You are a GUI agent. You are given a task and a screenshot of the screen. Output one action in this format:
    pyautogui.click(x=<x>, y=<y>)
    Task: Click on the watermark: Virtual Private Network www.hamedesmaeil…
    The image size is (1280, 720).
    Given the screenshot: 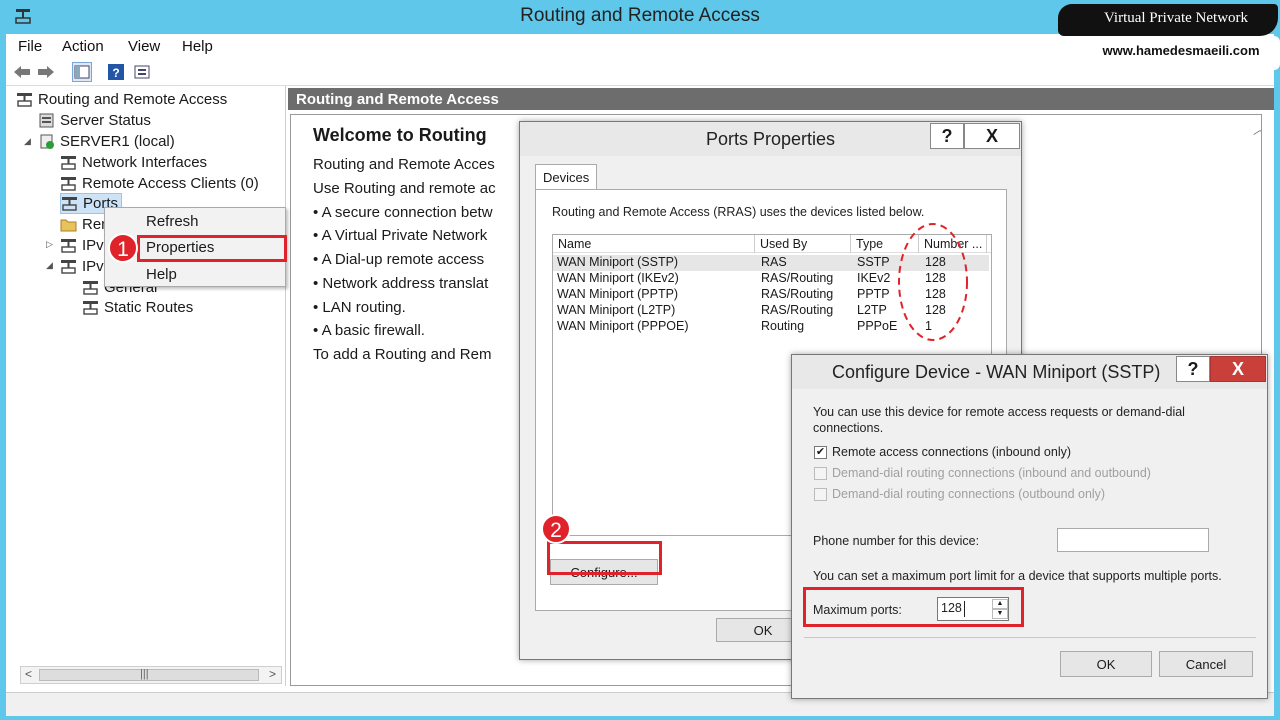 What is the action you would take?
    pyautogui.click(x=1169, y=36)
    